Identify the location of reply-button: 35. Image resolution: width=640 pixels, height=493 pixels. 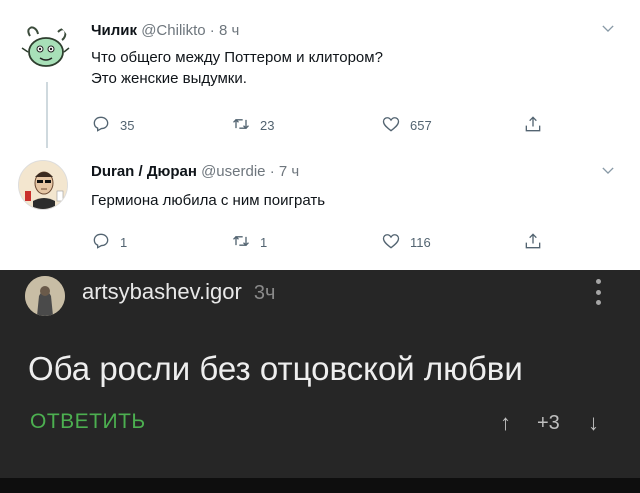
(112, 125).